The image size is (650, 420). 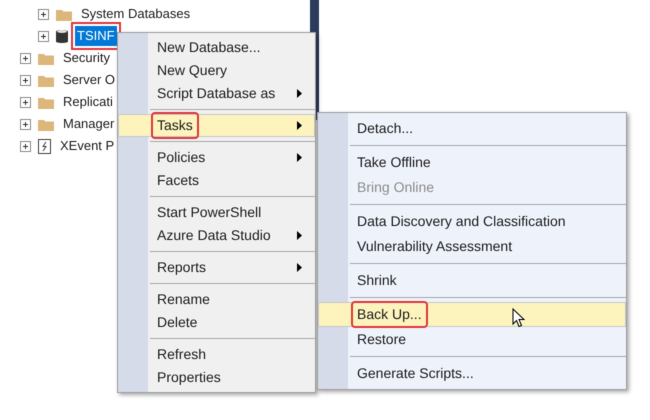 I want to click on menu-item: Take Offline, so click(x=472, y=162).